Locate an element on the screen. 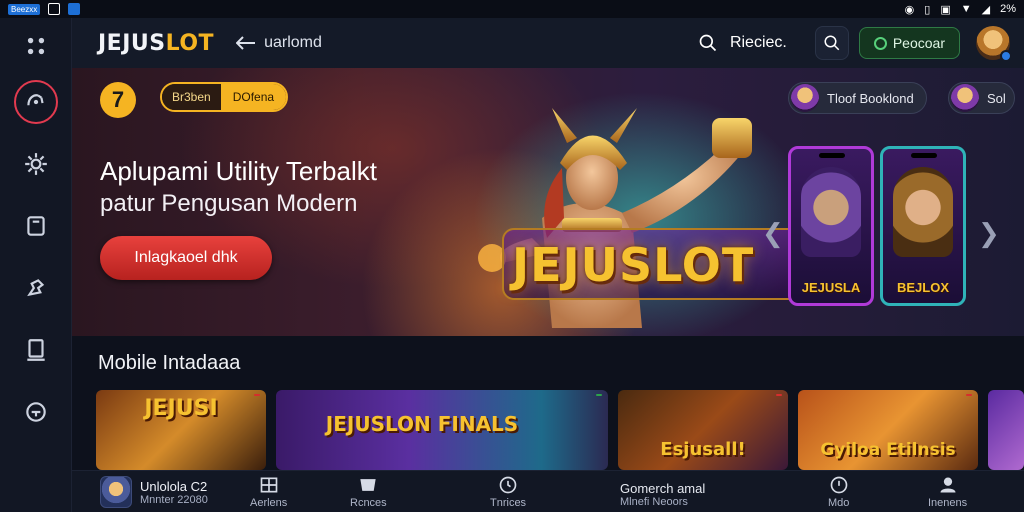  nav-item-tnrices: Tnrices is located at coordinates (508, 492).